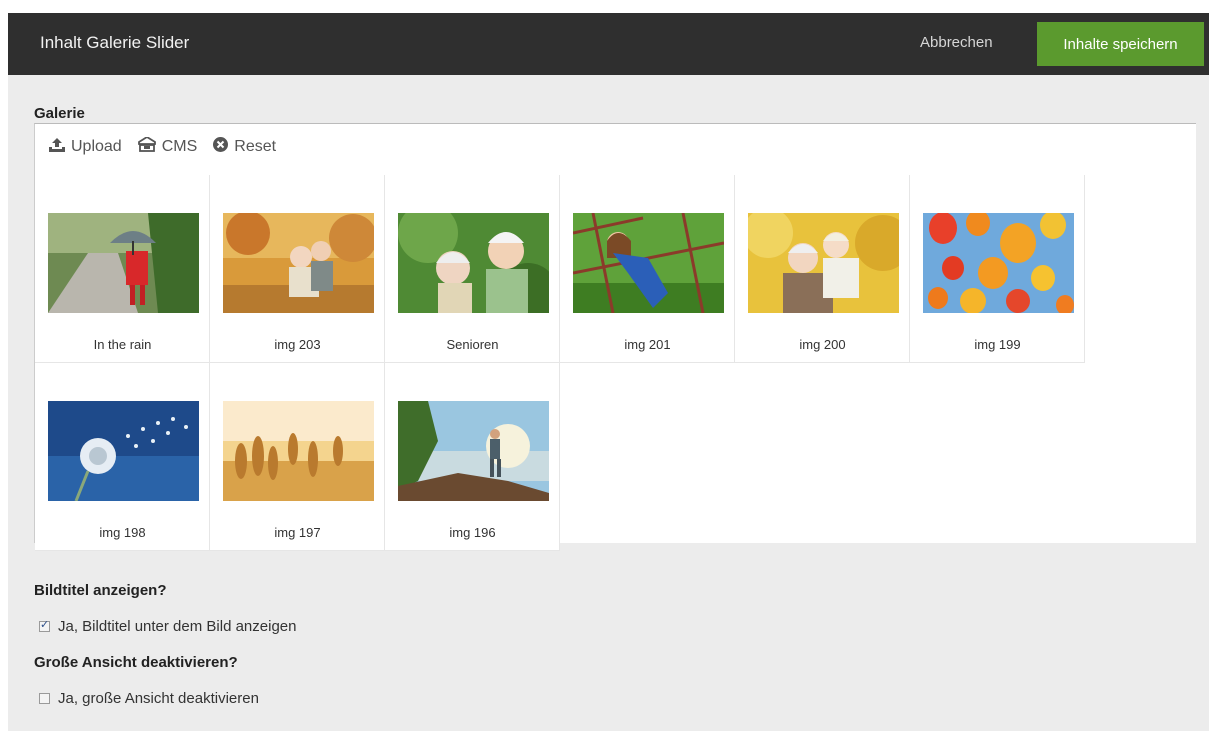 This screenshot has height=731, width=1209. Describe the element at coordinates (177, 626) in the screenshot. I see `show-titles-label: Ja, Bildtitel unter dem Bild anzeigen` at that location.